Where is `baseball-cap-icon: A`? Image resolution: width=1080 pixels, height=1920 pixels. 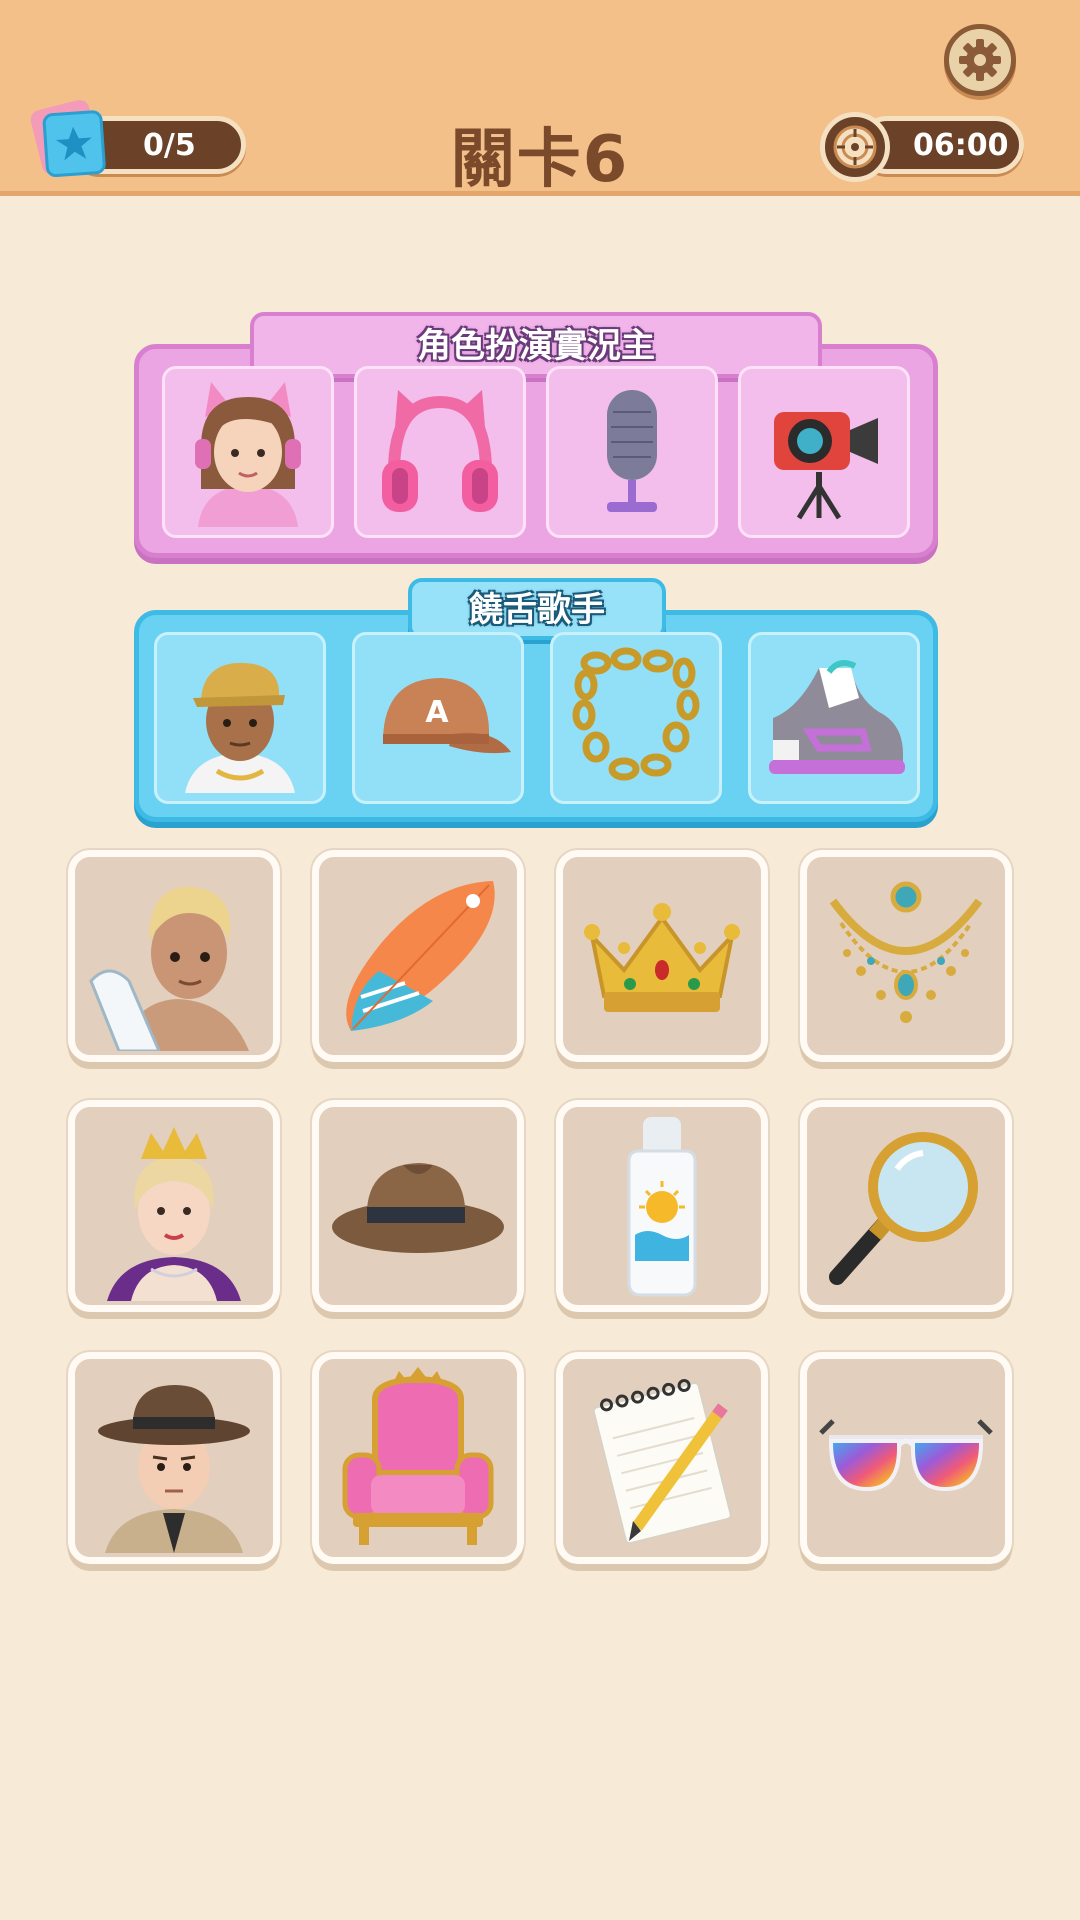 baseball-cap-icon: A is located at coordinates (447, 716).